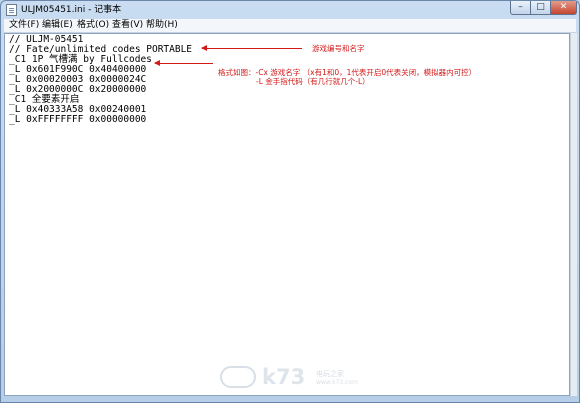 The width and height of the screenshot is (580, 403). I want to click on minimize-button: –, so click(520, 8).